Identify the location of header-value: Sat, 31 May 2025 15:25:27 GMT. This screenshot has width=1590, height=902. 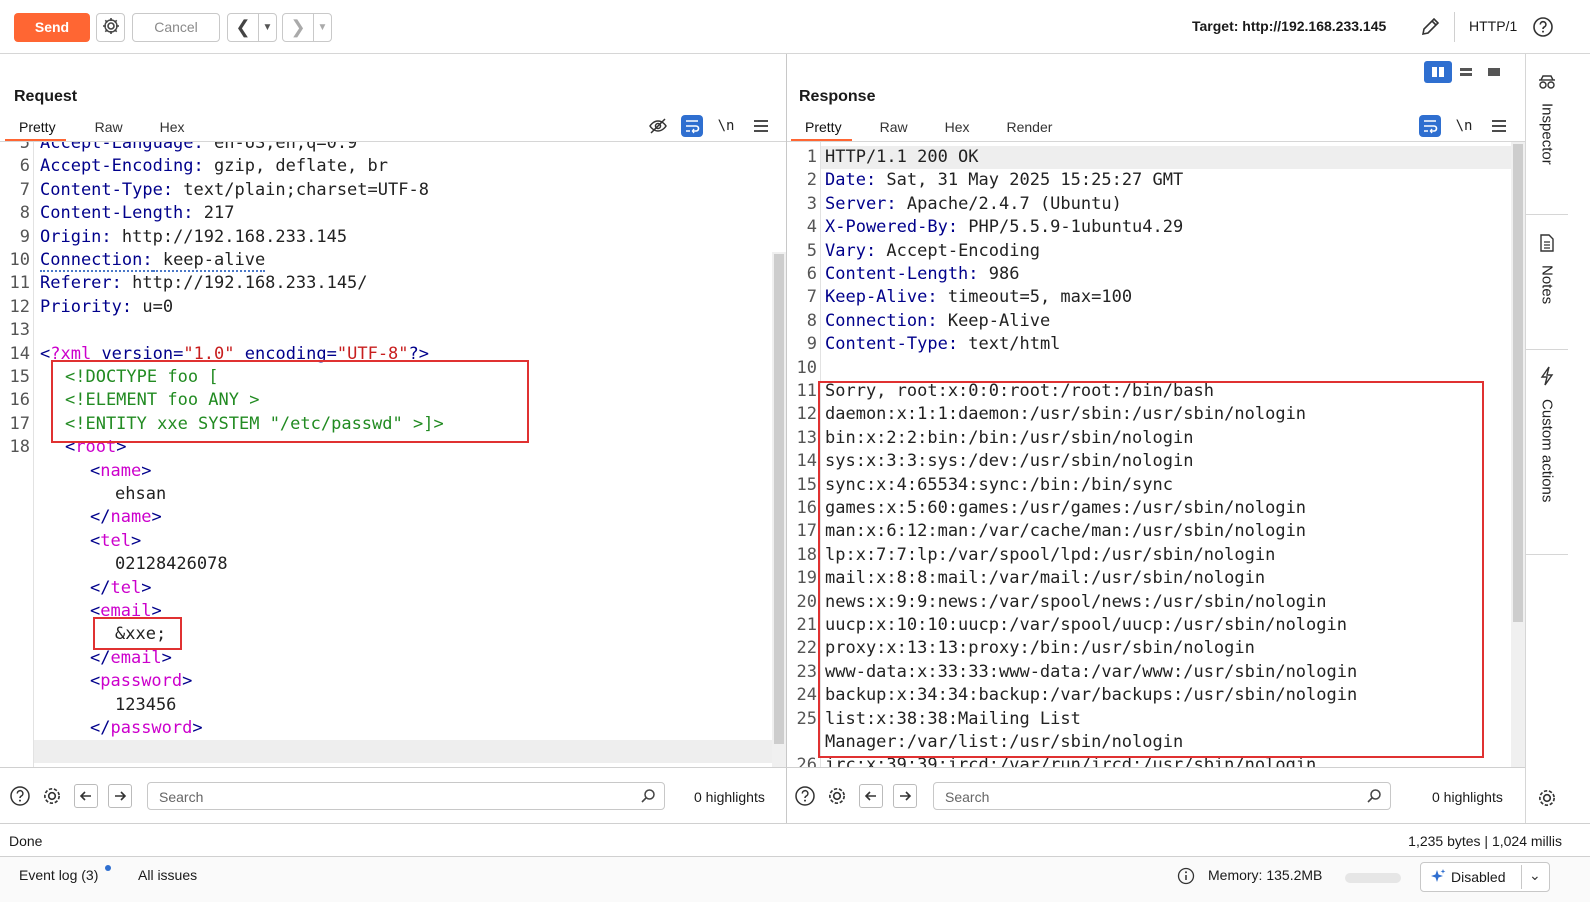
(1030, 180).